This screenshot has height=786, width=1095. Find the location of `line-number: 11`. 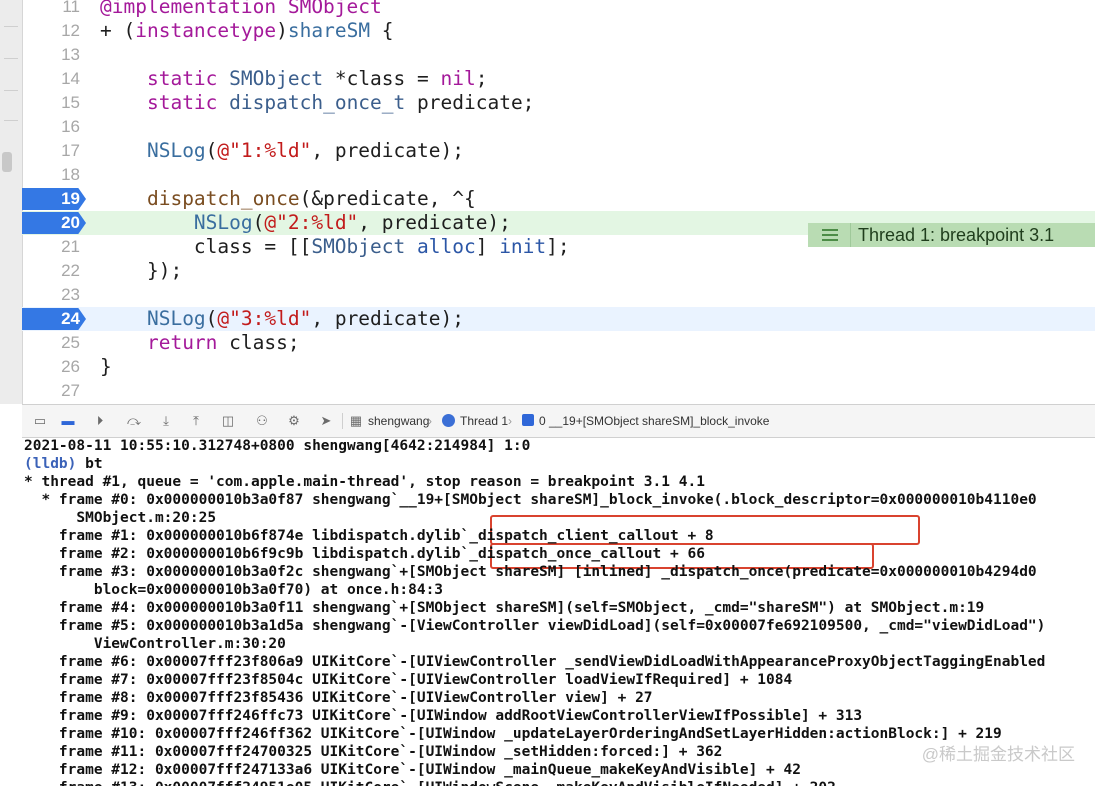

line-number: 11 is located at coordinates (71, 8).